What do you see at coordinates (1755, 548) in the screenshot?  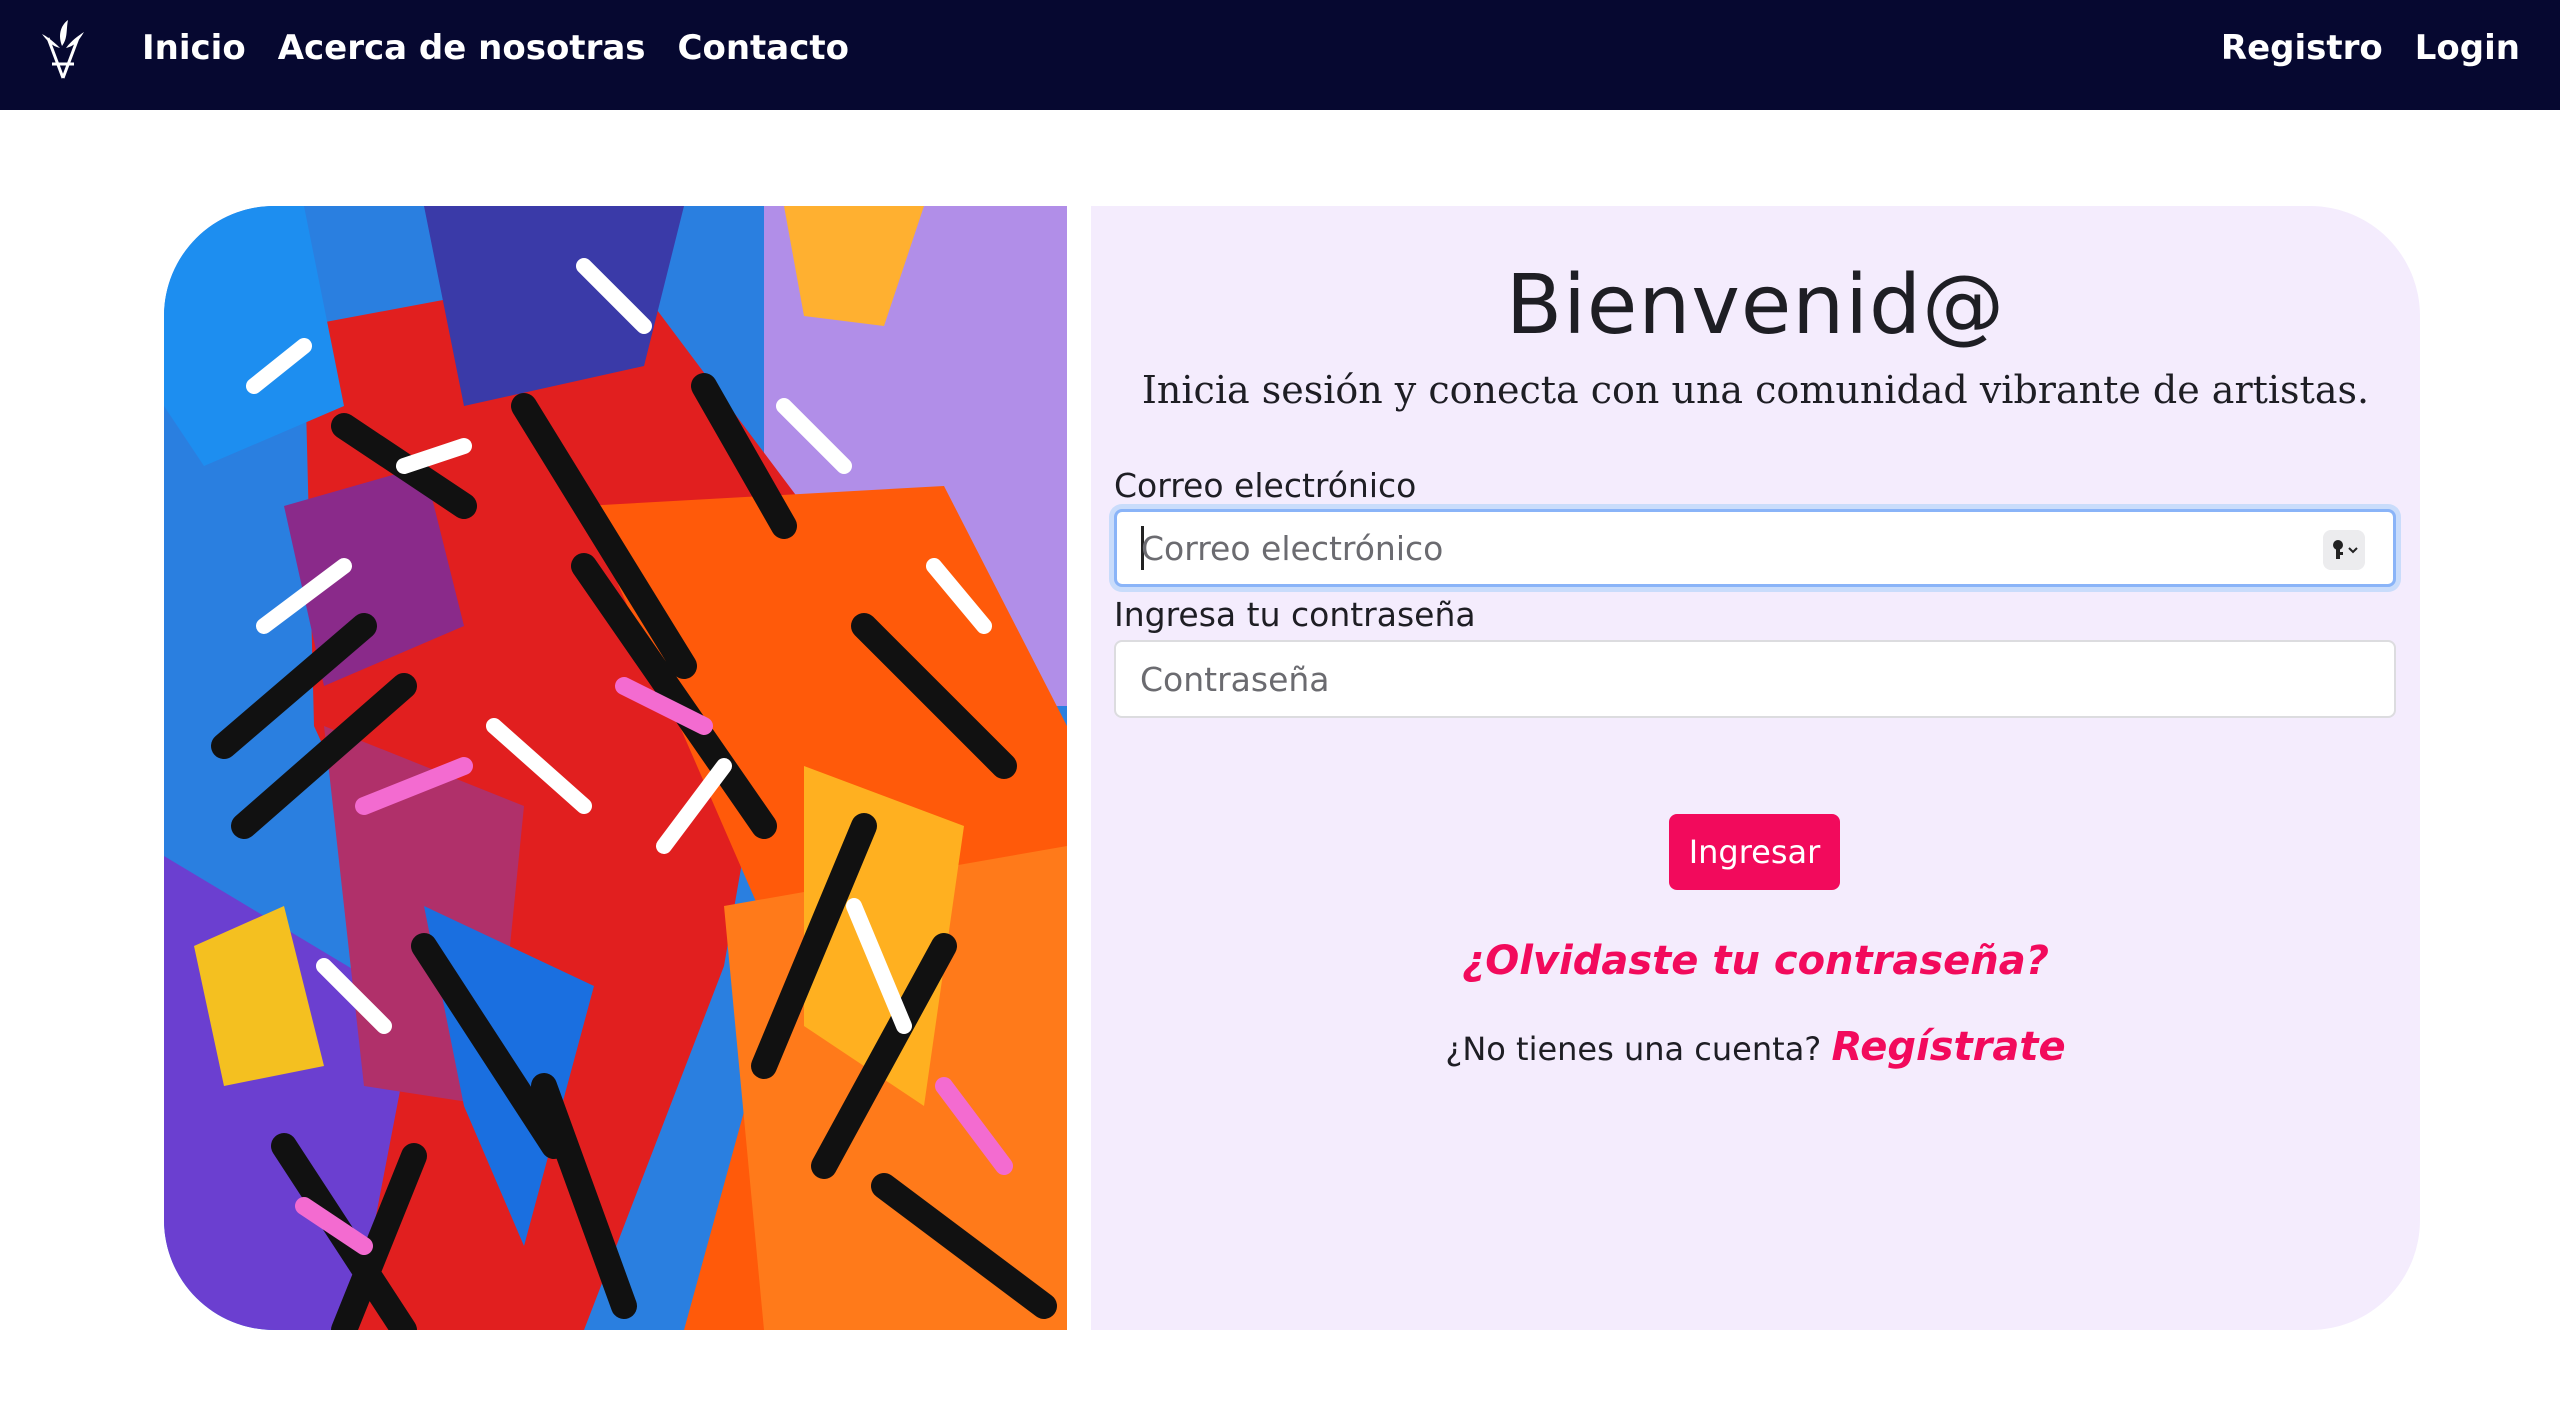 I see `email-field: Correo electrónico` at bounding box center [1755, 548].